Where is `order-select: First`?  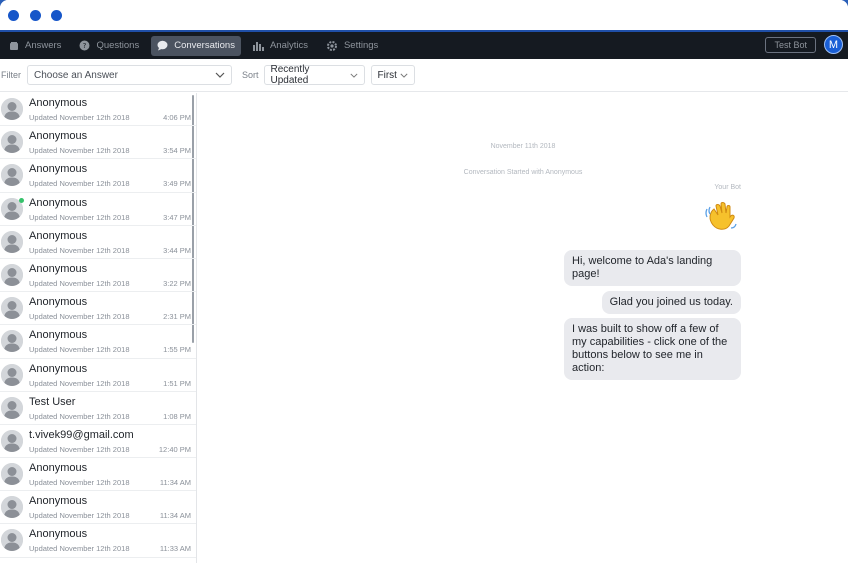
order-select: First is located at coordinates (392, 75).